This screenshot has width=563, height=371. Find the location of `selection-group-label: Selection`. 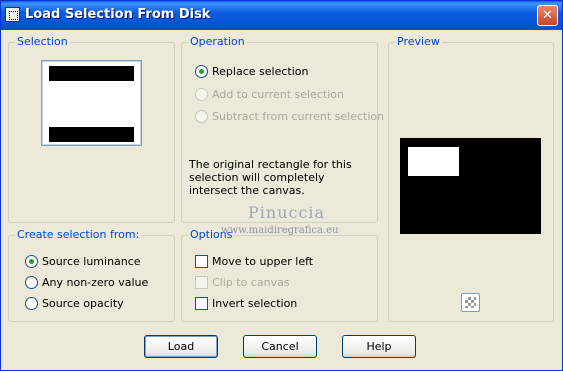

selection-group-label: Selection is located at coordinates (42, 41).